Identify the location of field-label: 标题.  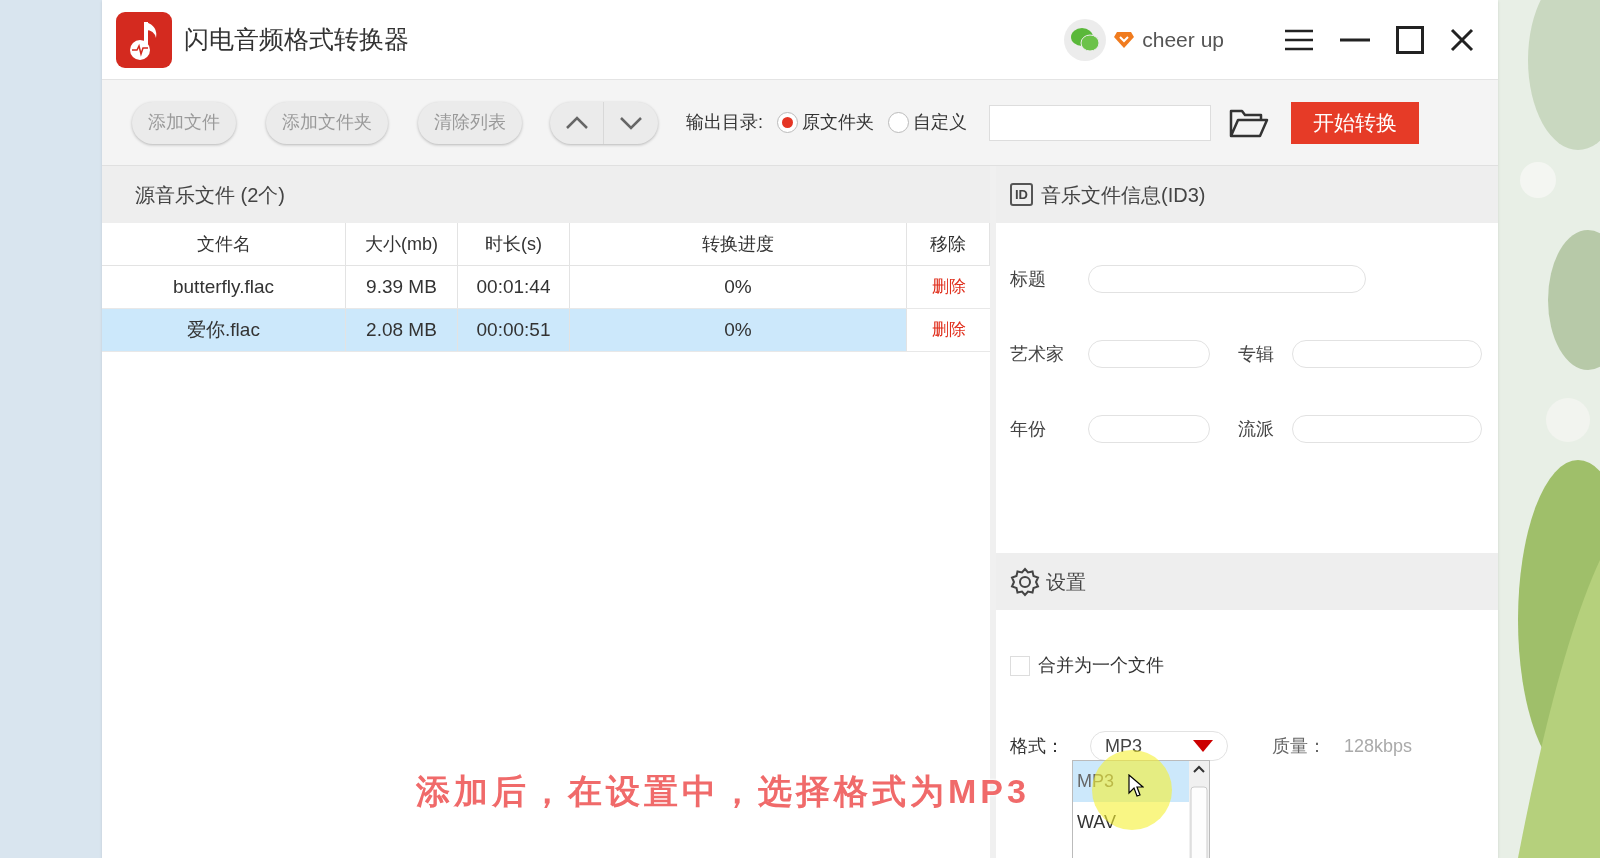
(1028, 279).